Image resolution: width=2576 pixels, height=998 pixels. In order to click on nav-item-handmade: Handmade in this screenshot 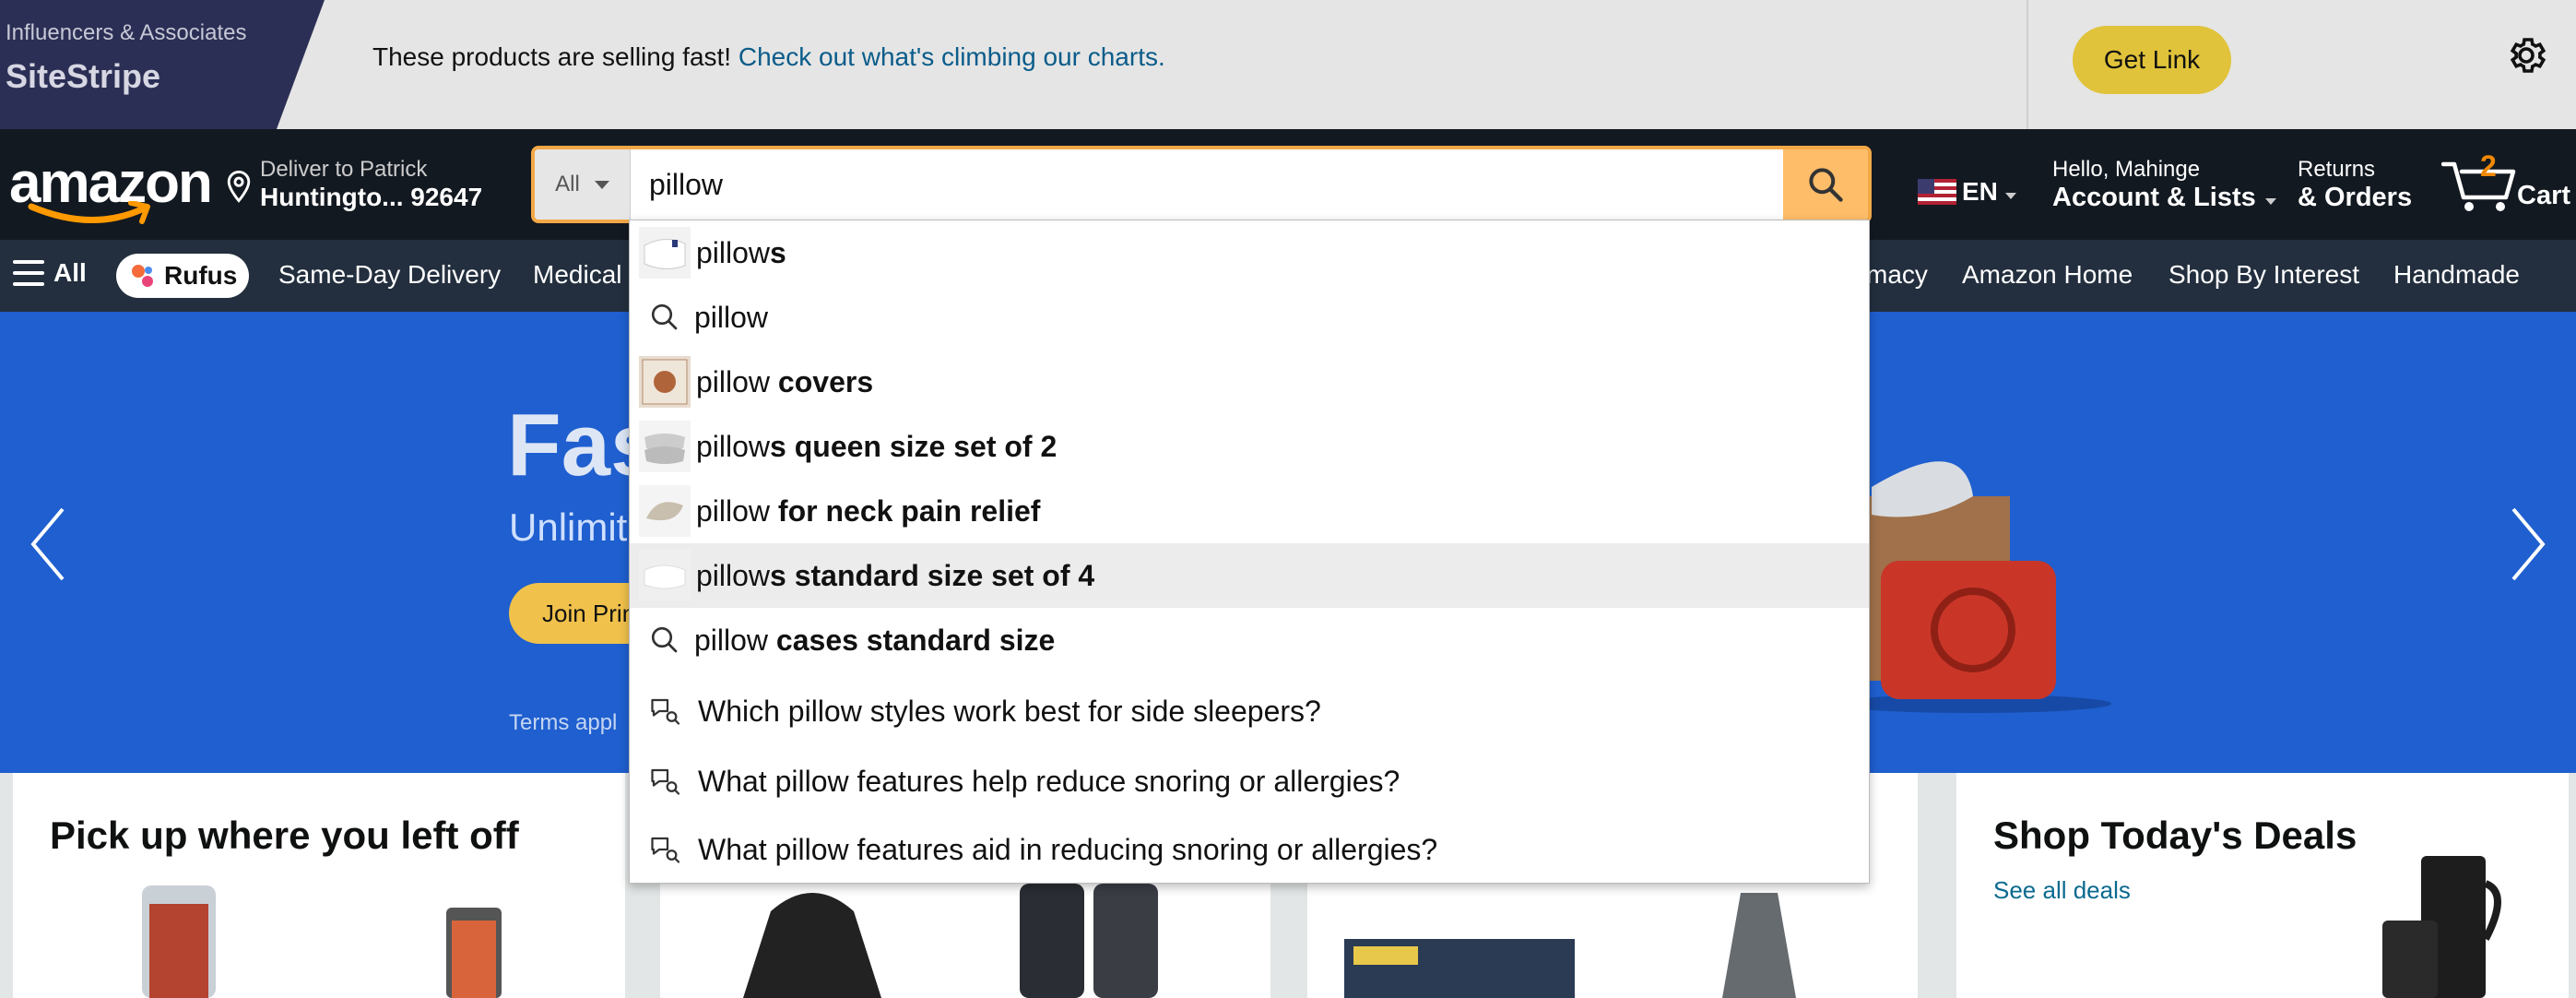, I will do `click(2456, 275)`.